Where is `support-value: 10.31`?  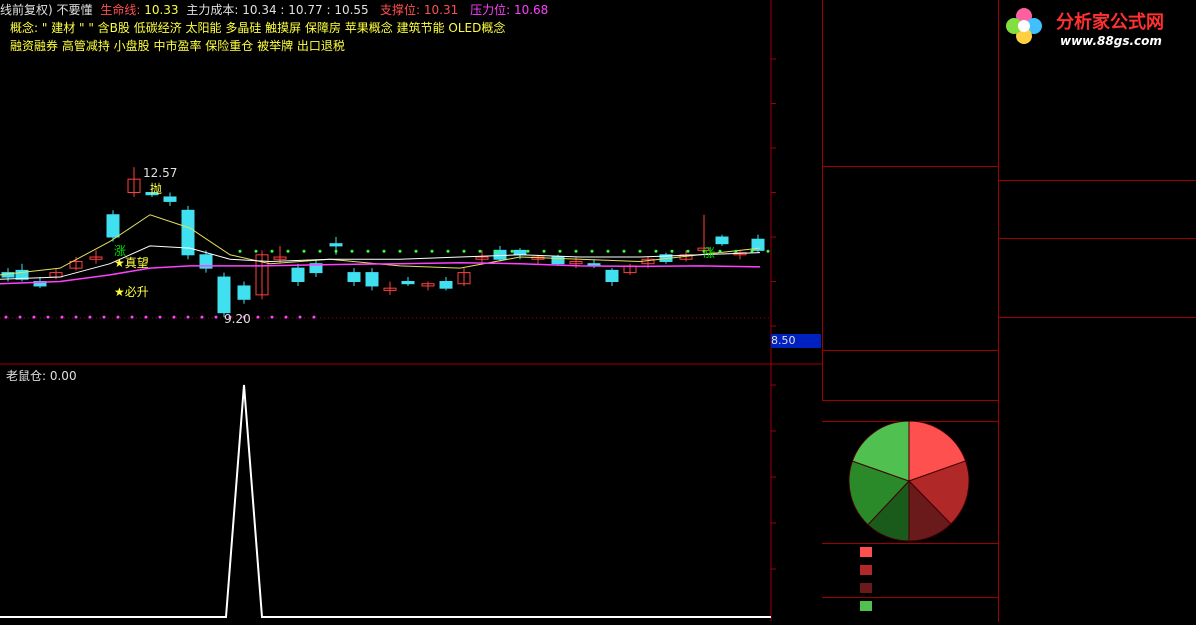
support-value: 10.31 is located at coordinates (441, 10).